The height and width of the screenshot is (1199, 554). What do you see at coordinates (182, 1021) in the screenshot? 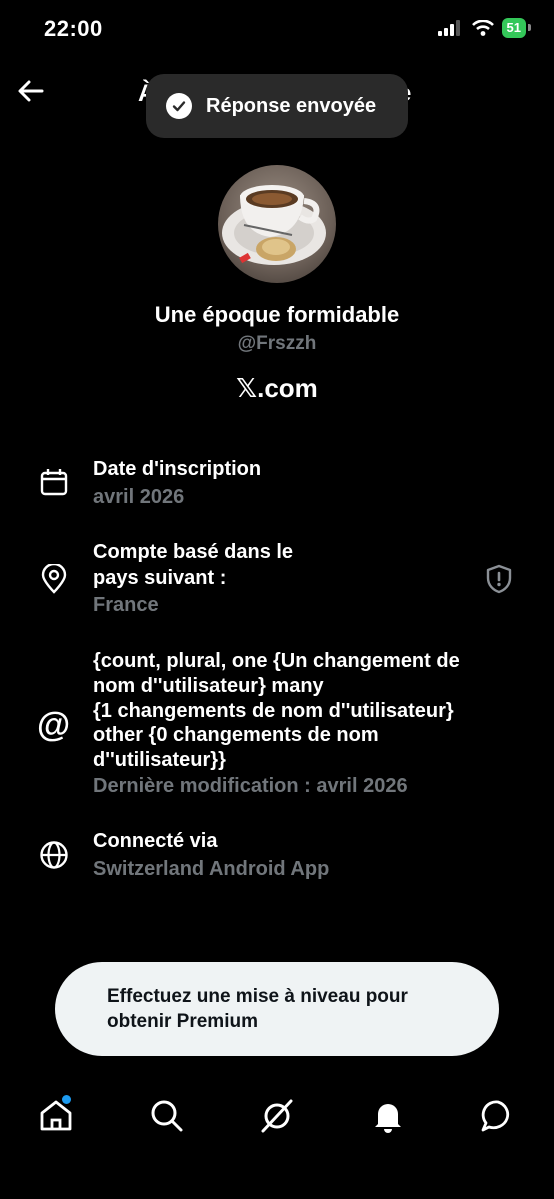
I see `premium-line2: obtenir Premium` at bounding box center [182, 1021].